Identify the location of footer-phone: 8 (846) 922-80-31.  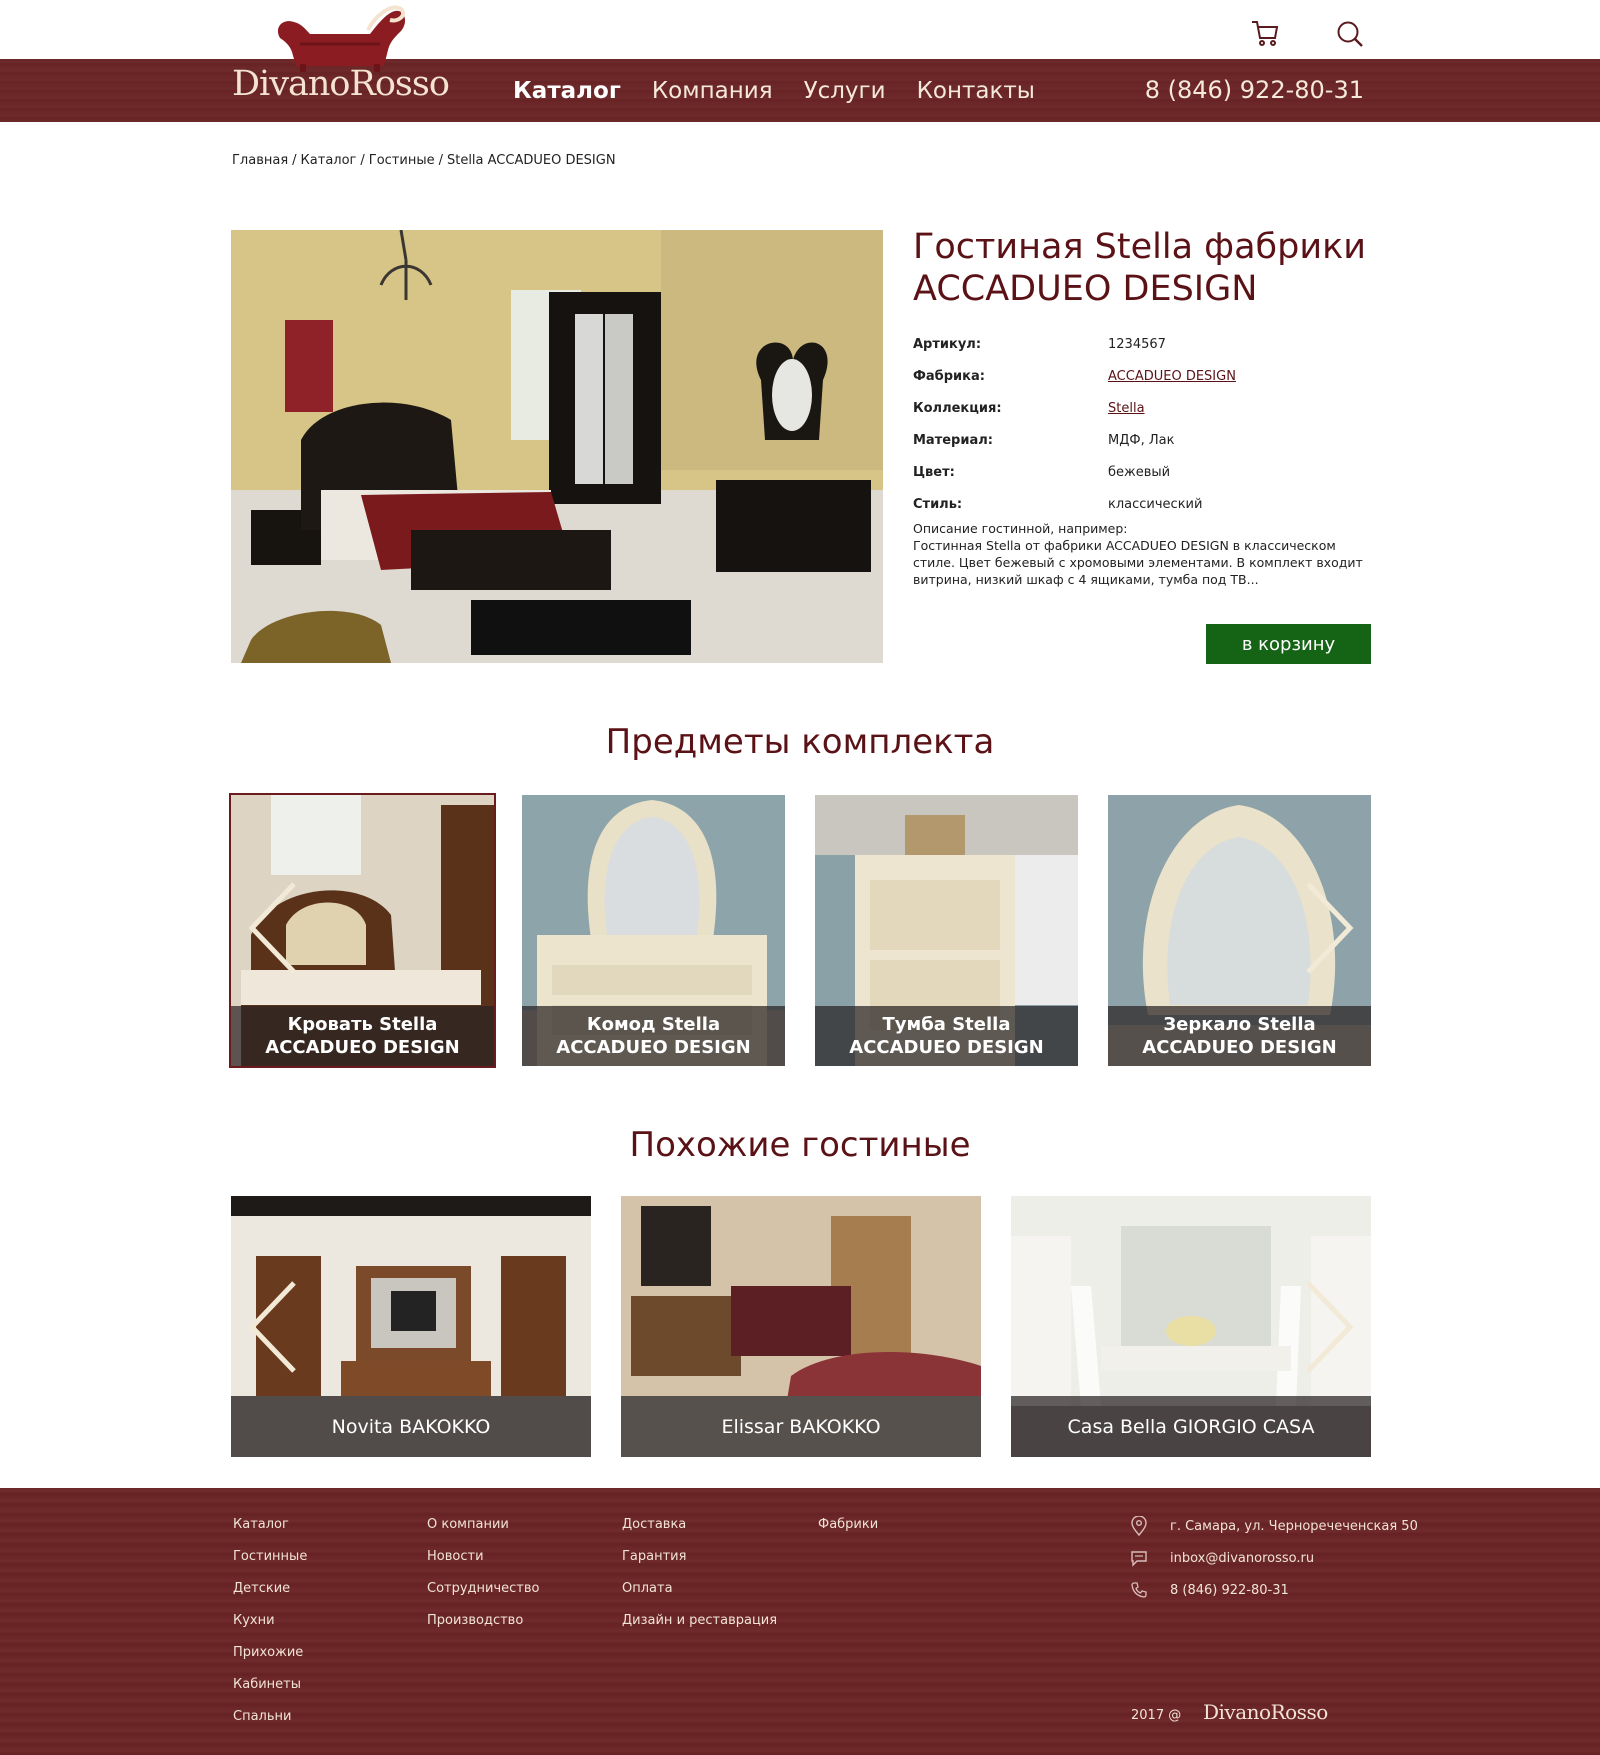
(1209, 1590).